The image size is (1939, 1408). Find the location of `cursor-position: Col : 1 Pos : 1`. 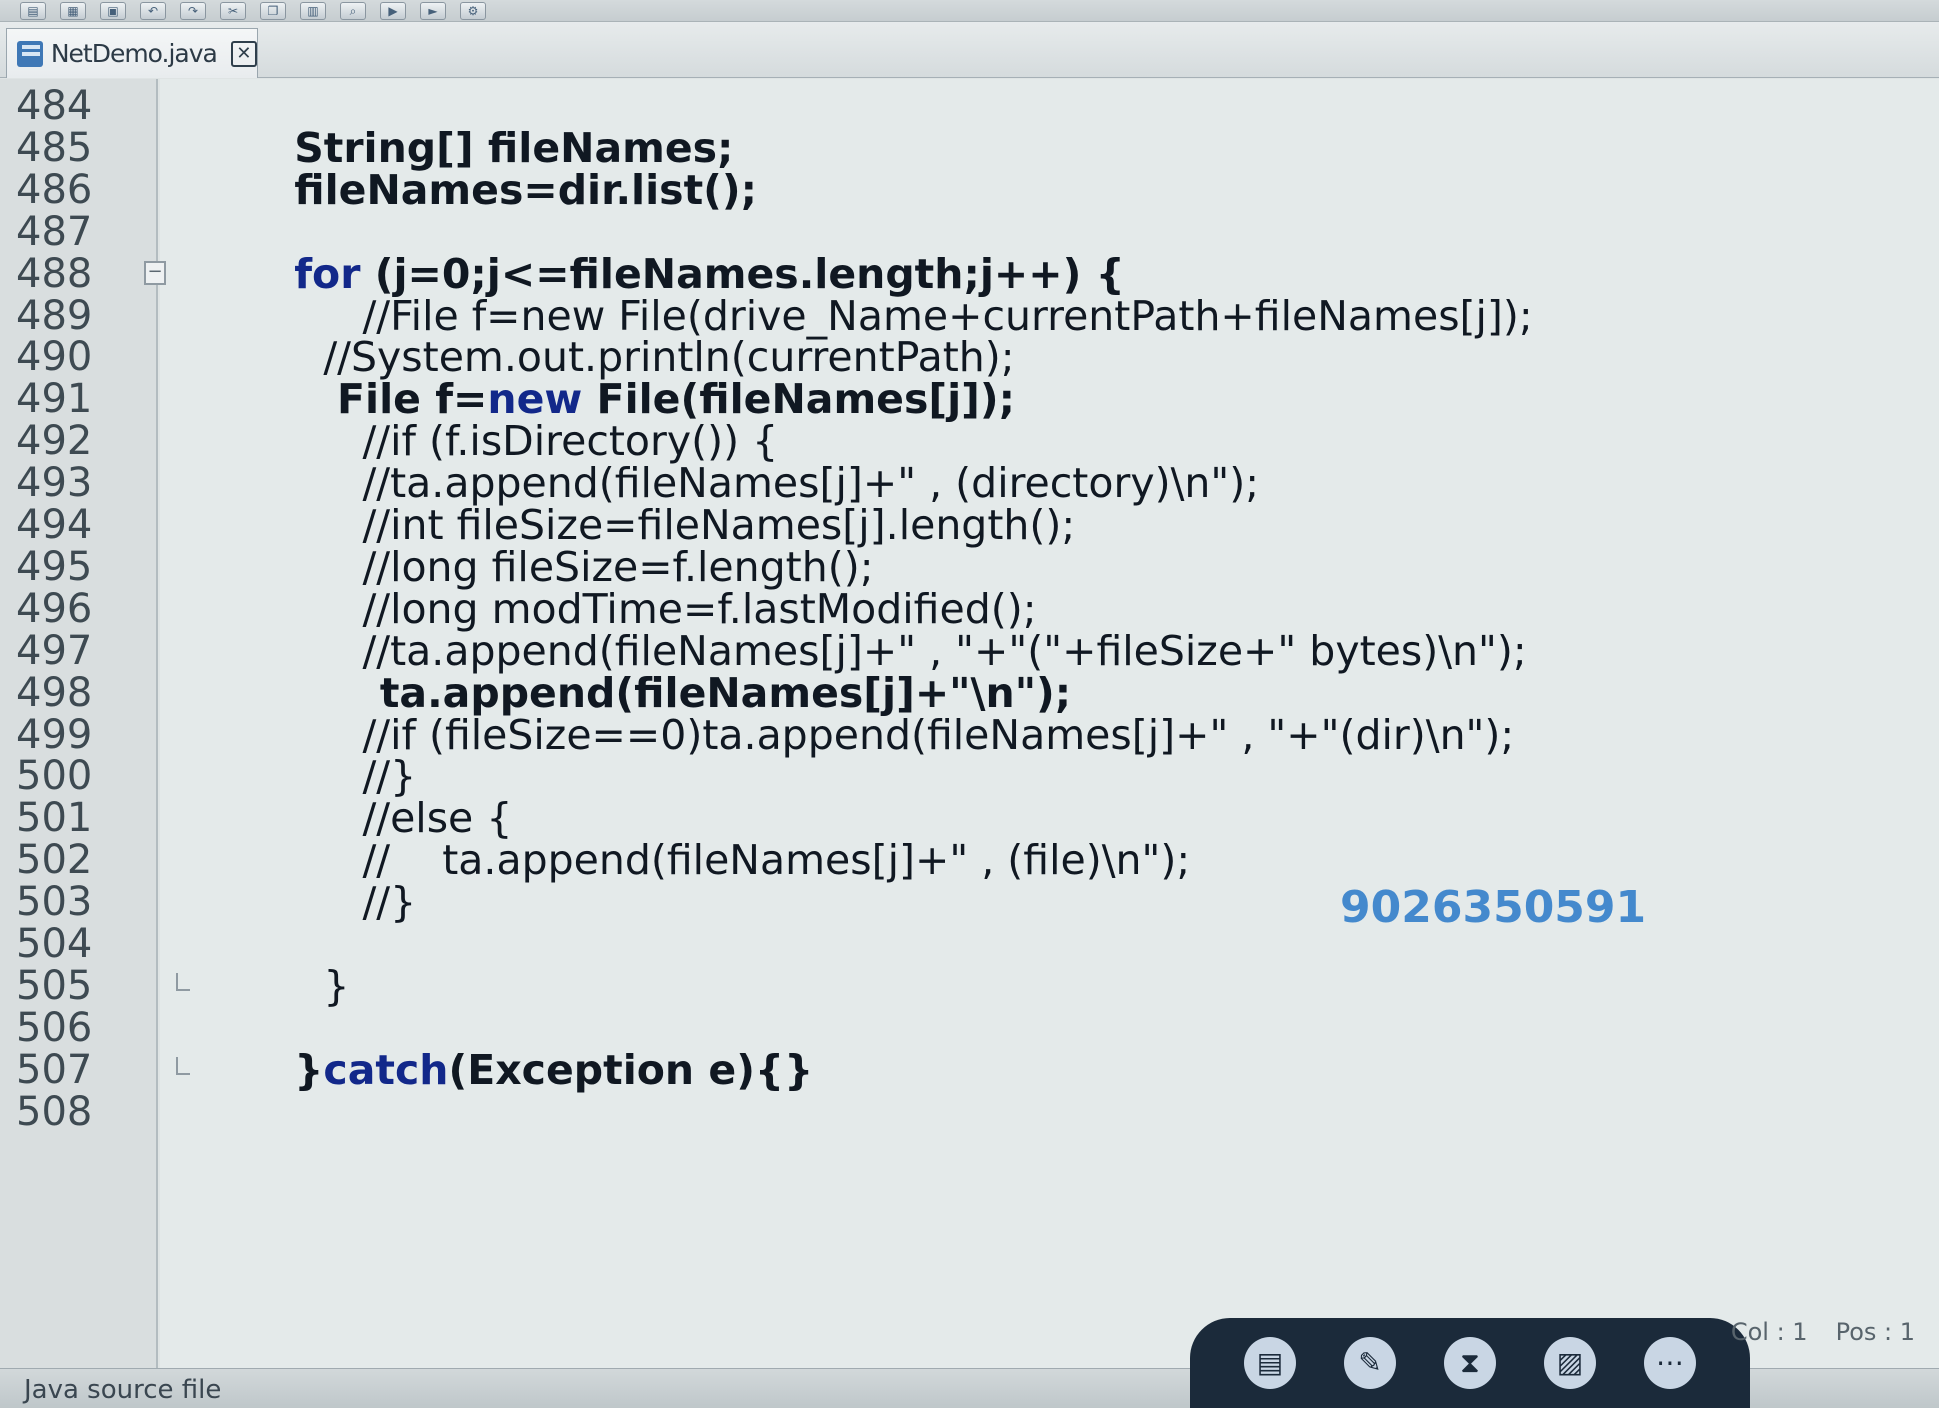

cursor-position: Col : 1 Pos : 1 is located at coordinates (1823, 1332).